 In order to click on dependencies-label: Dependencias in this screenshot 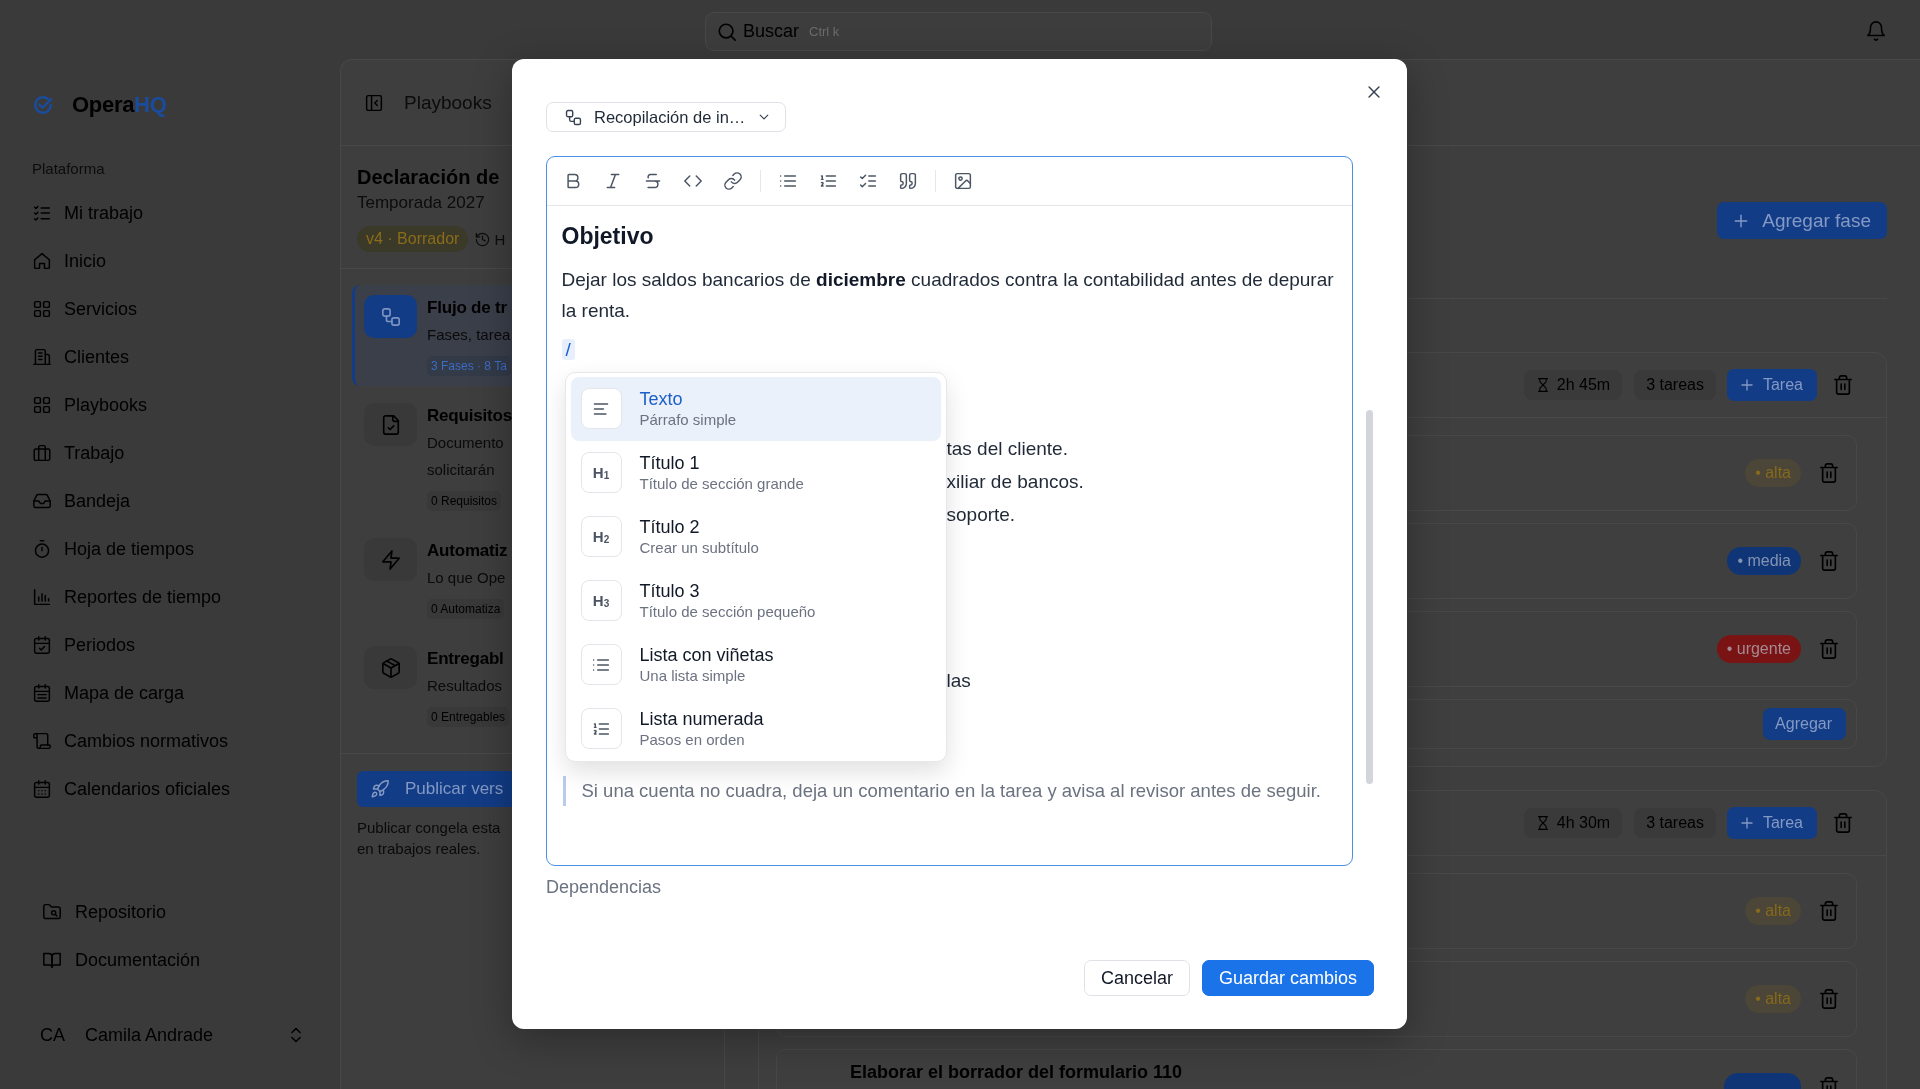, I will do `click(604, 887)`.